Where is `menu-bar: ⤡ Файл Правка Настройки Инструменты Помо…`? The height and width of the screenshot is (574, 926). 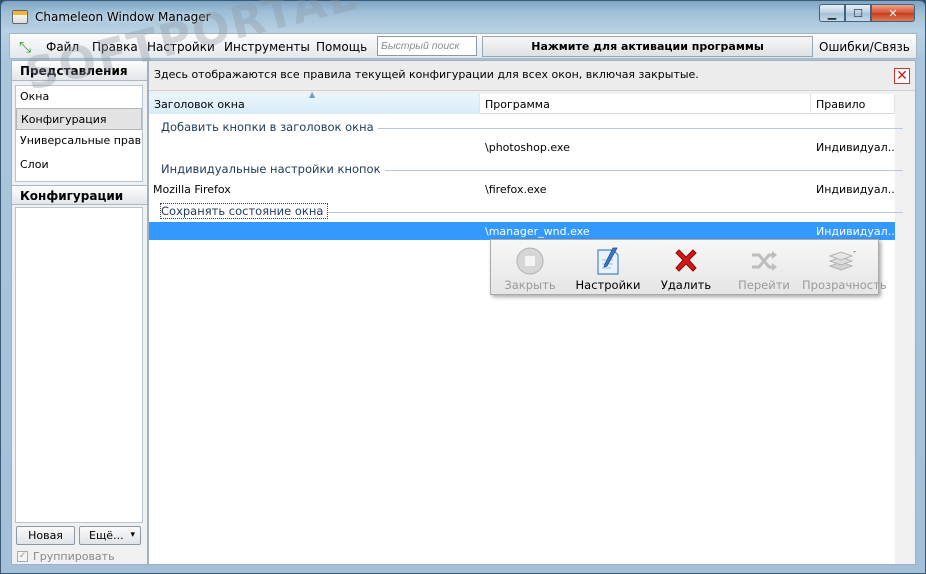 menu-bar: ⤡ Файл Правка Настройки Инструменты Помо… is located at coordinates (463, 46).